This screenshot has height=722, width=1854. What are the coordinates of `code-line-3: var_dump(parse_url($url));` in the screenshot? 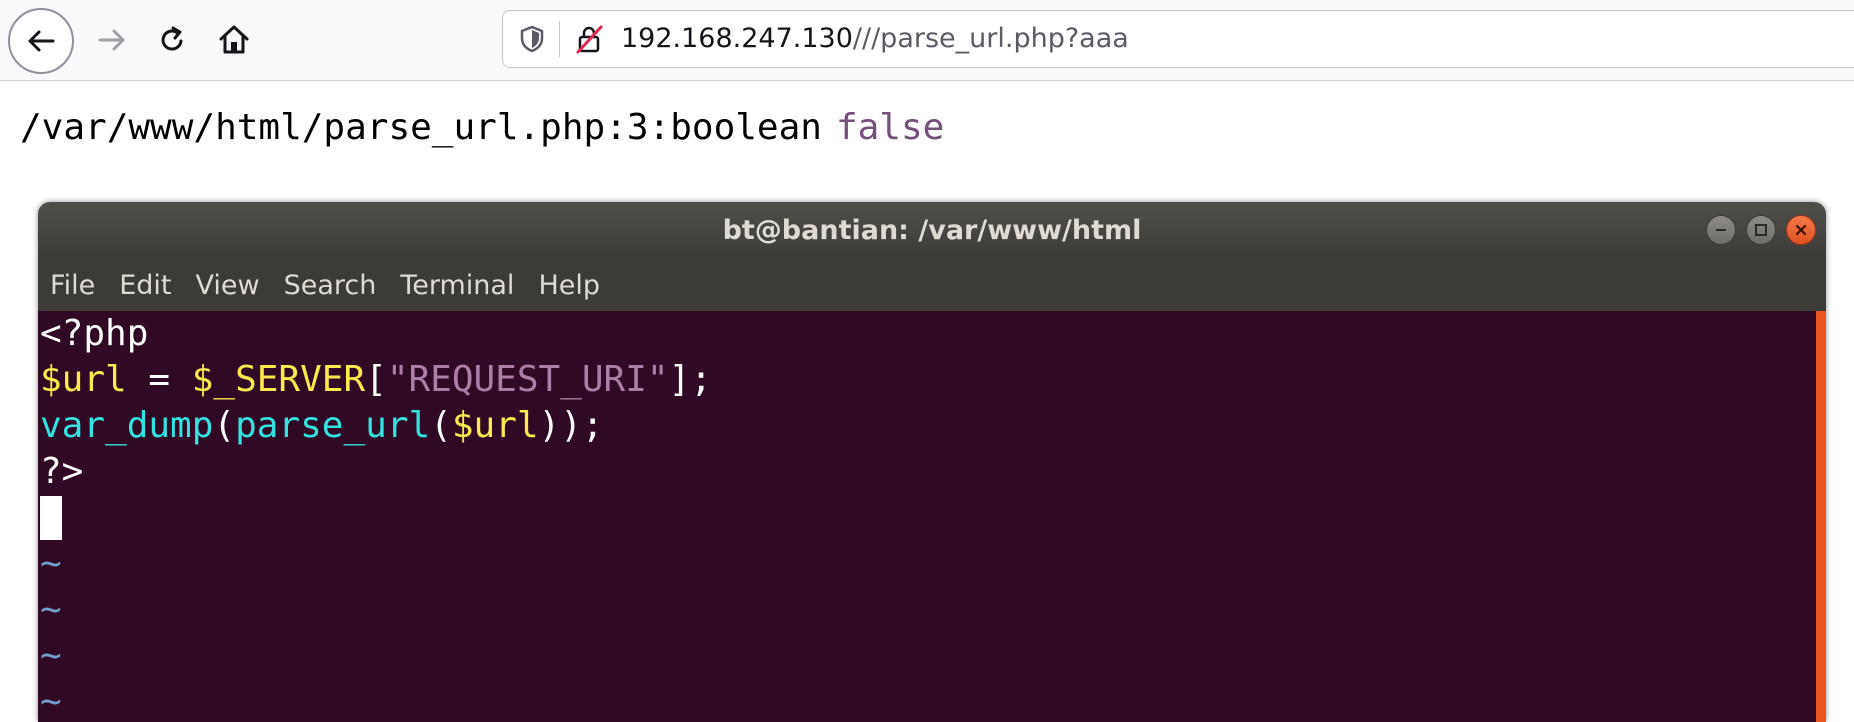 It's located at (322, 426).